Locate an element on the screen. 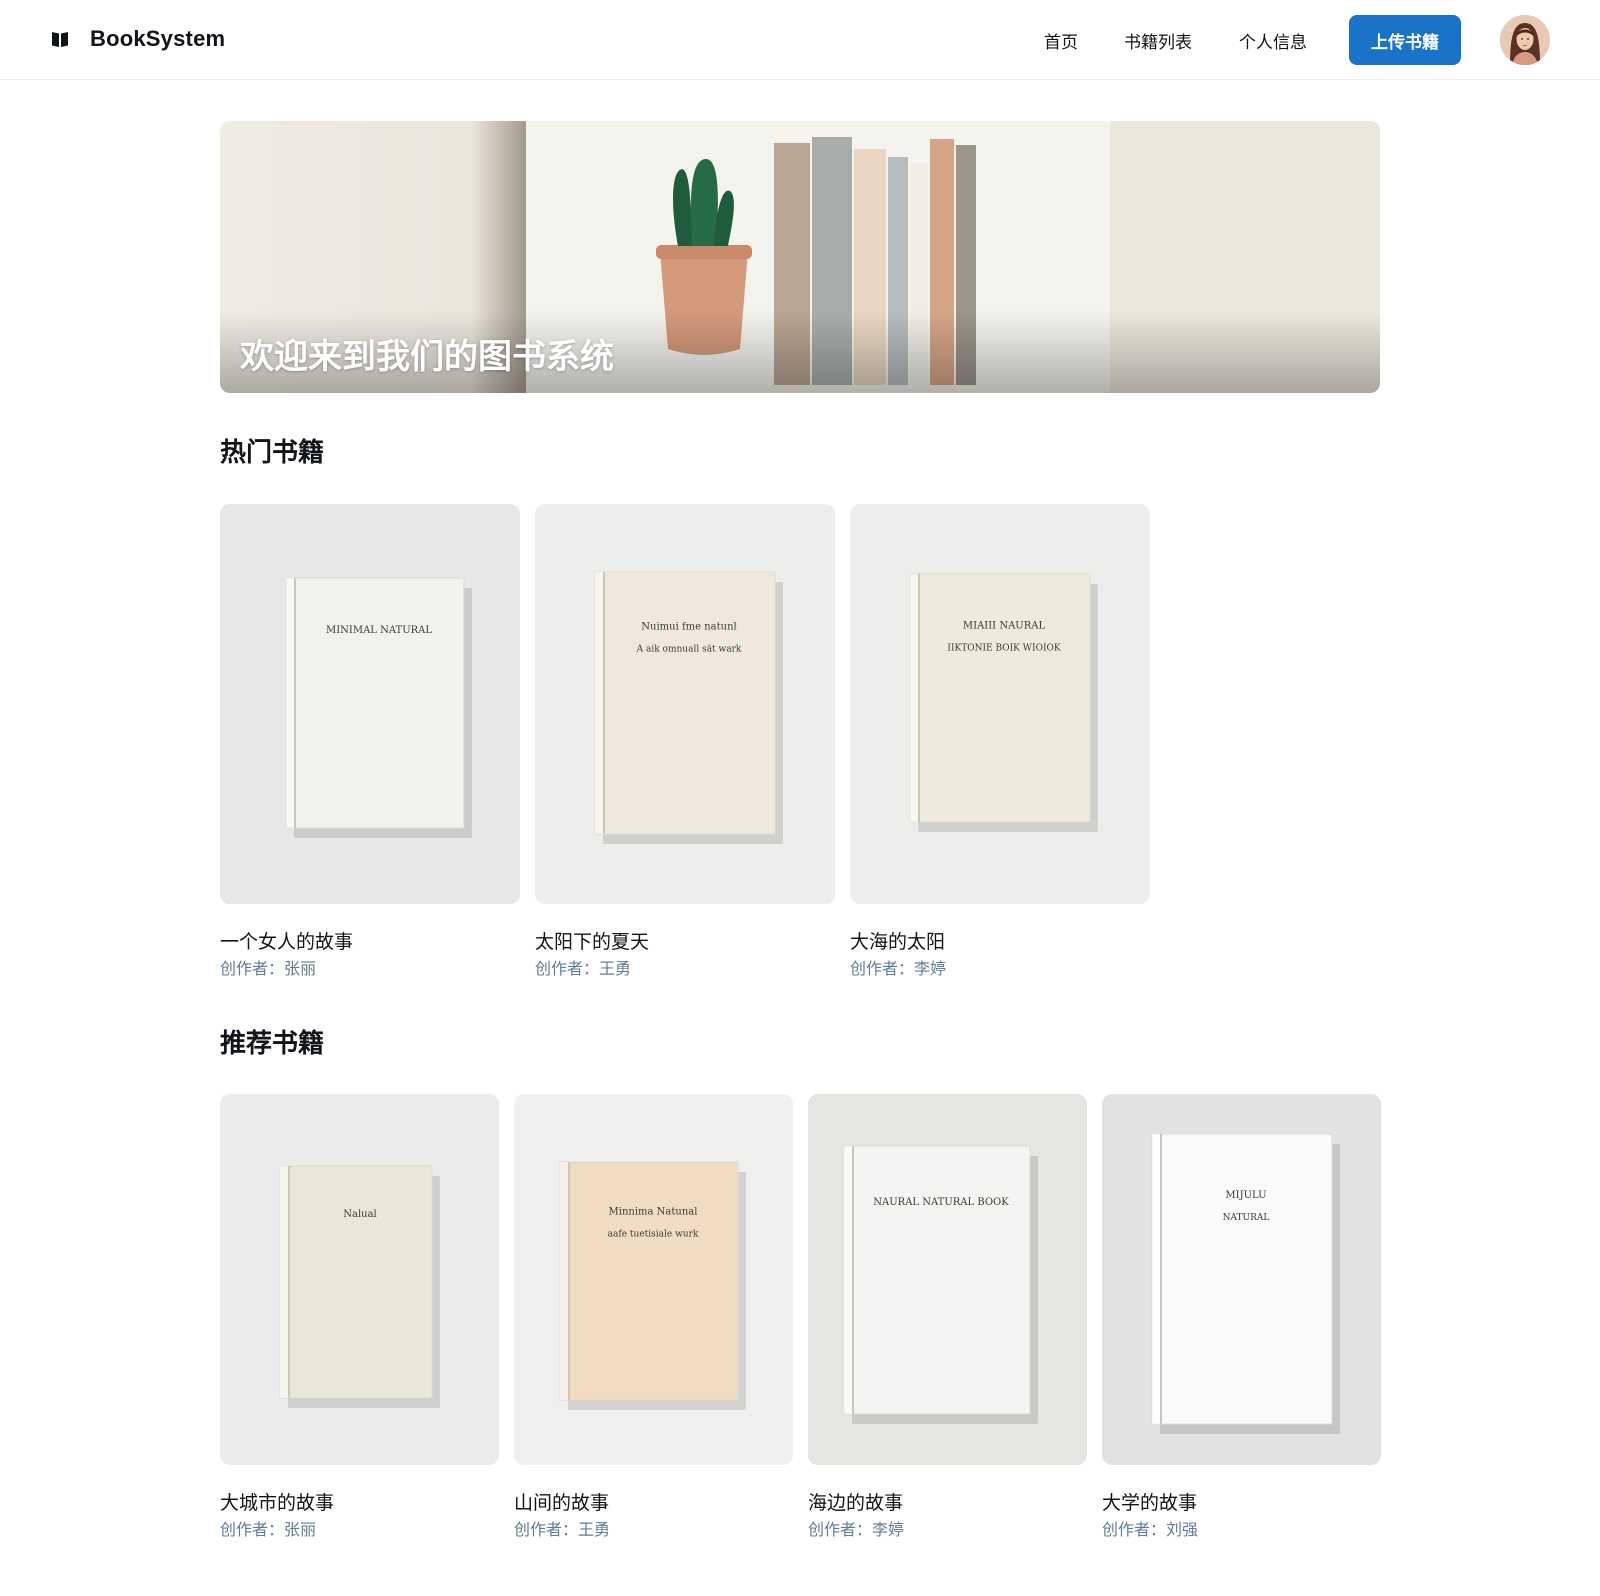  cover-text: MINIMAL NATURAL is located at coordinates (379, 630).